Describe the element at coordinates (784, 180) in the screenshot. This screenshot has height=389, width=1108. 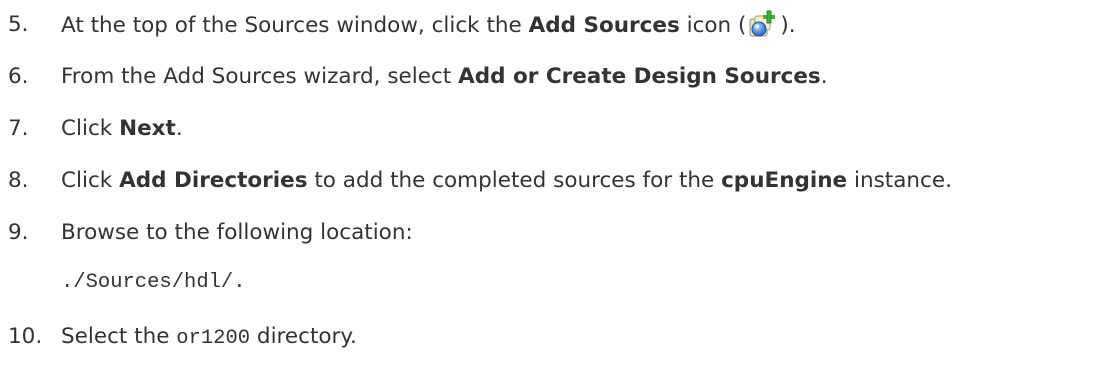
I see `ui-term-cpuengine: cpuEngine` at that location.